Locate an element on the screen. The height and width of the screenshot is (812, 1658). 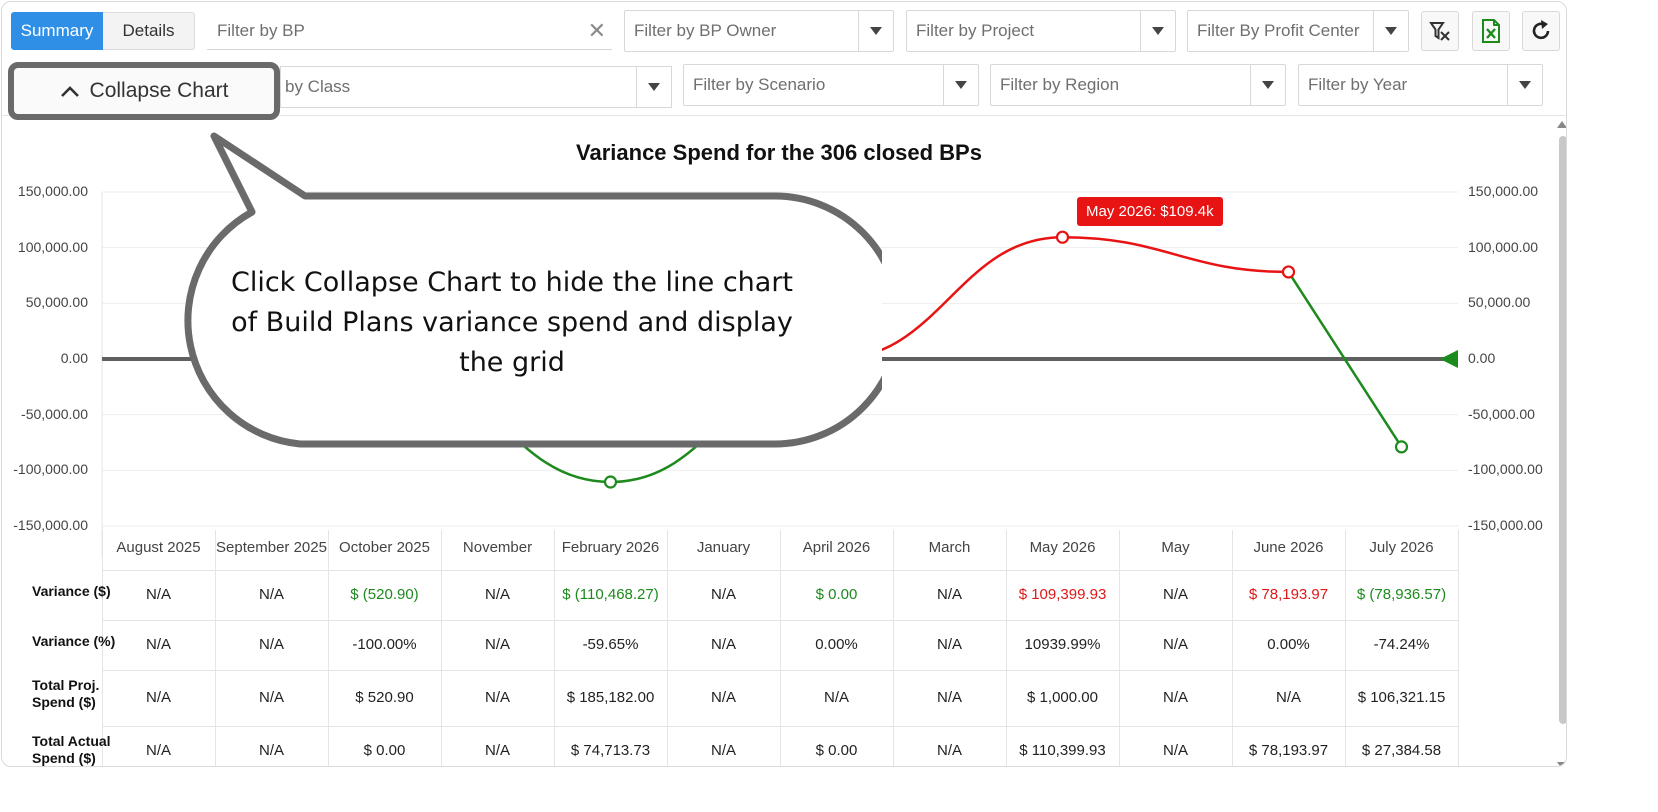
grid-cell: $ 109,399.93 is located at coordinates (1062, 594).